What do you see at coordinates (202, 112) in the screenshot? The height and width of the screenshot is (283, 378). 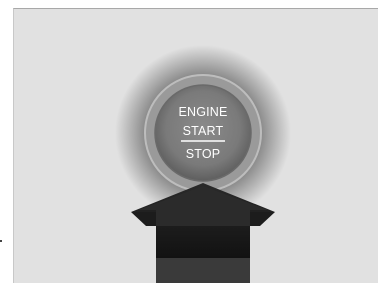 I see `button-label-engine: ENGINE` at bounding box center [202, 112].